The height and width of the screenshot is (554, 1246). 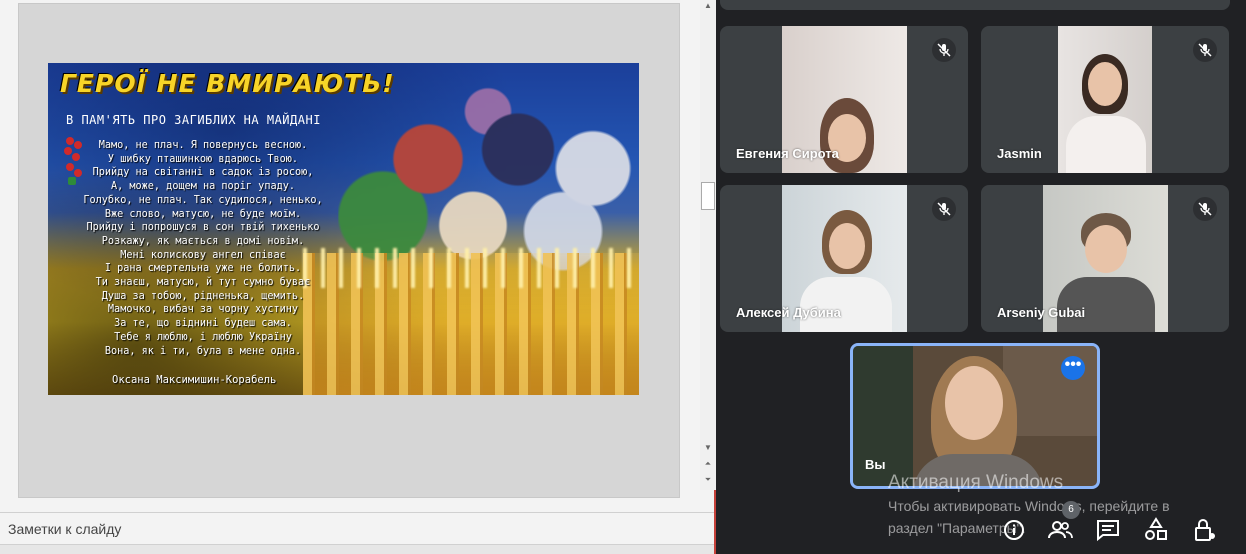 What do you see at coordinates (193, 120) in the screenshot?
I see `slide-subtitle: В ПАМ'ЯТЬ ПРО ЗАГИБЛИХ НА МАЙДАНІ` at bounding box center [193, 120].